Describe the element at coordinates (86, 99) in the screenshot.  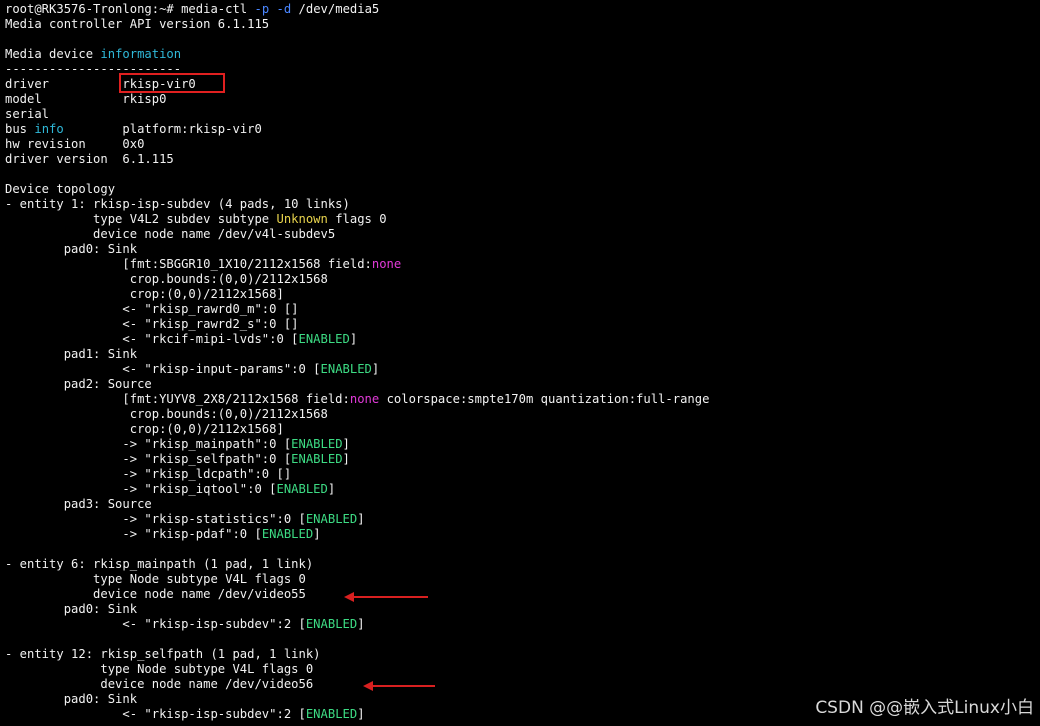
I see `terminal-text-segment: model rkisp0` at that location.